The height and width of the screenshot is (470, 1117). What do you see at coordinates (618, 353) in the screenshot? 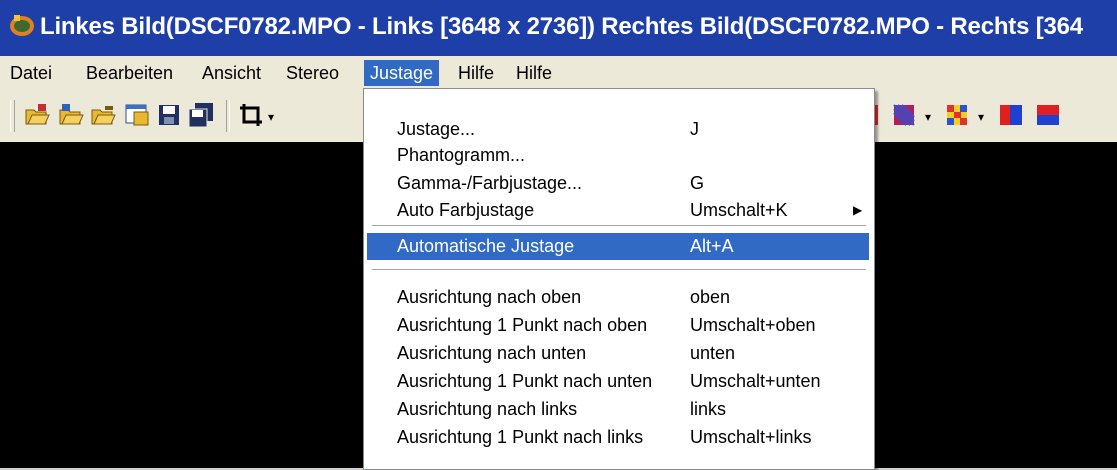
I see `menu-item-ausrichtung-unten: Ausrichtung nach unten unten` at bounding box center [618, 353].